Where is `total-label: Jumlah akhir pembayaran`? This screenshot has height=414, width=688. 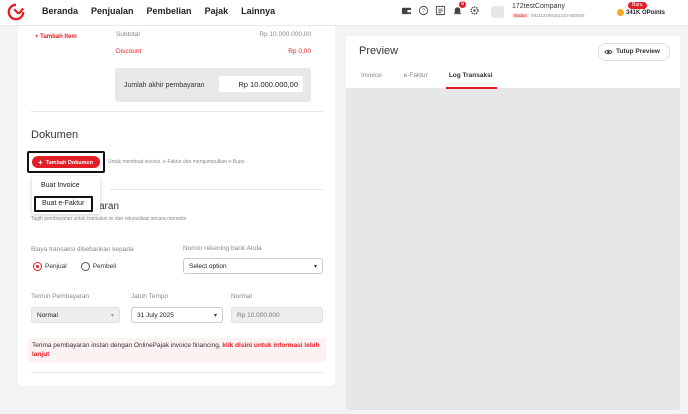
total-label: Jumlah akhir pembayaran is located at coordinates (164, 85).